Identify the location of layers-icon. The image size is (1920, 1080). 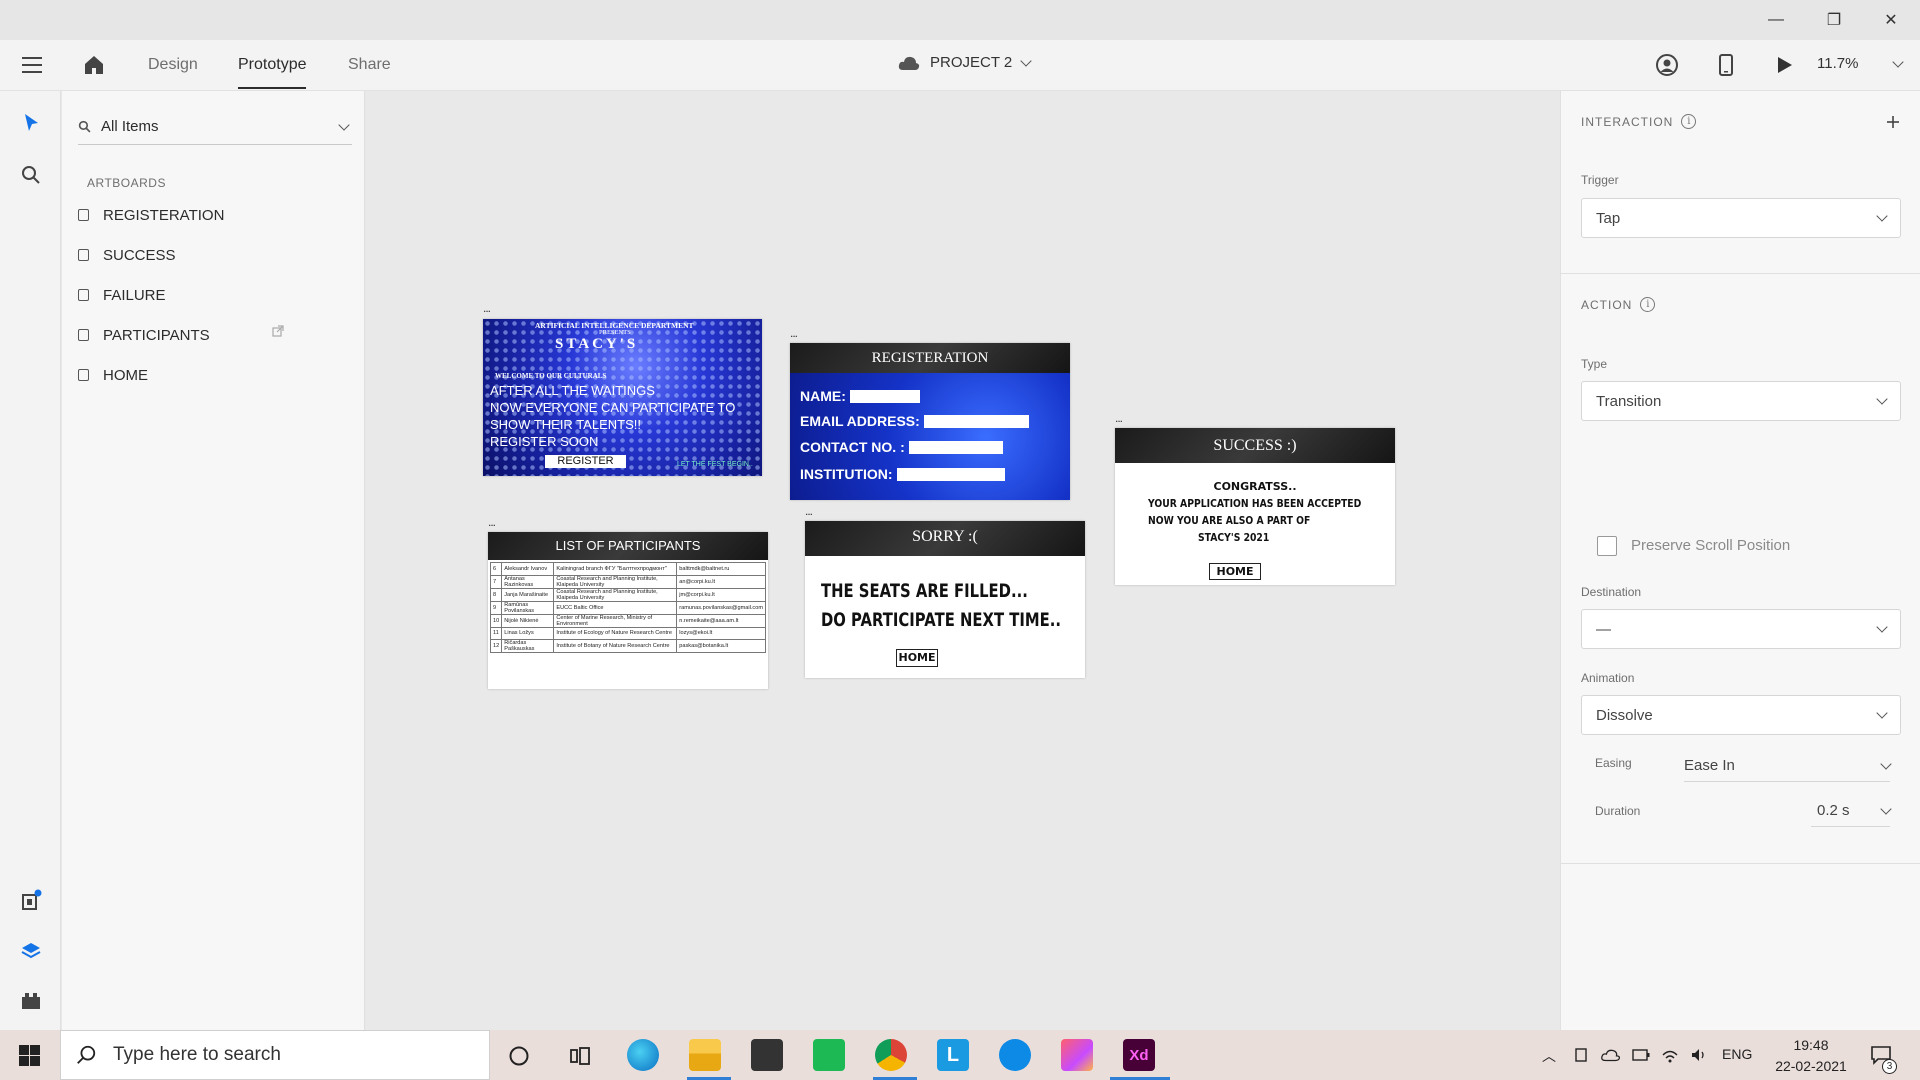
(31, 951).